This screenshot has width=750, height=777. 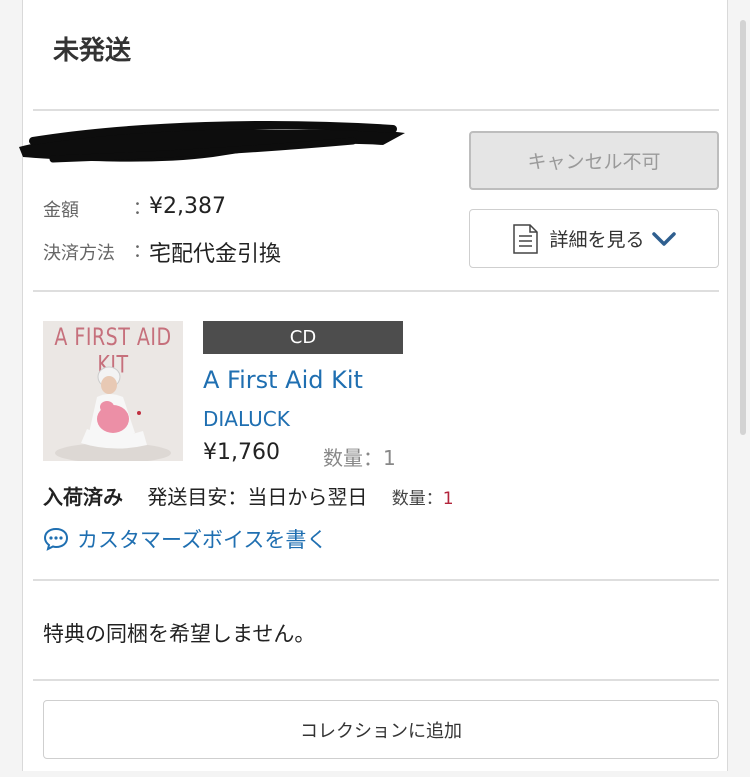 What do you see at coordinates (241, 452) in the screenshot?
I see `product-price: ¥1,760` at bounding box center [241, 452].